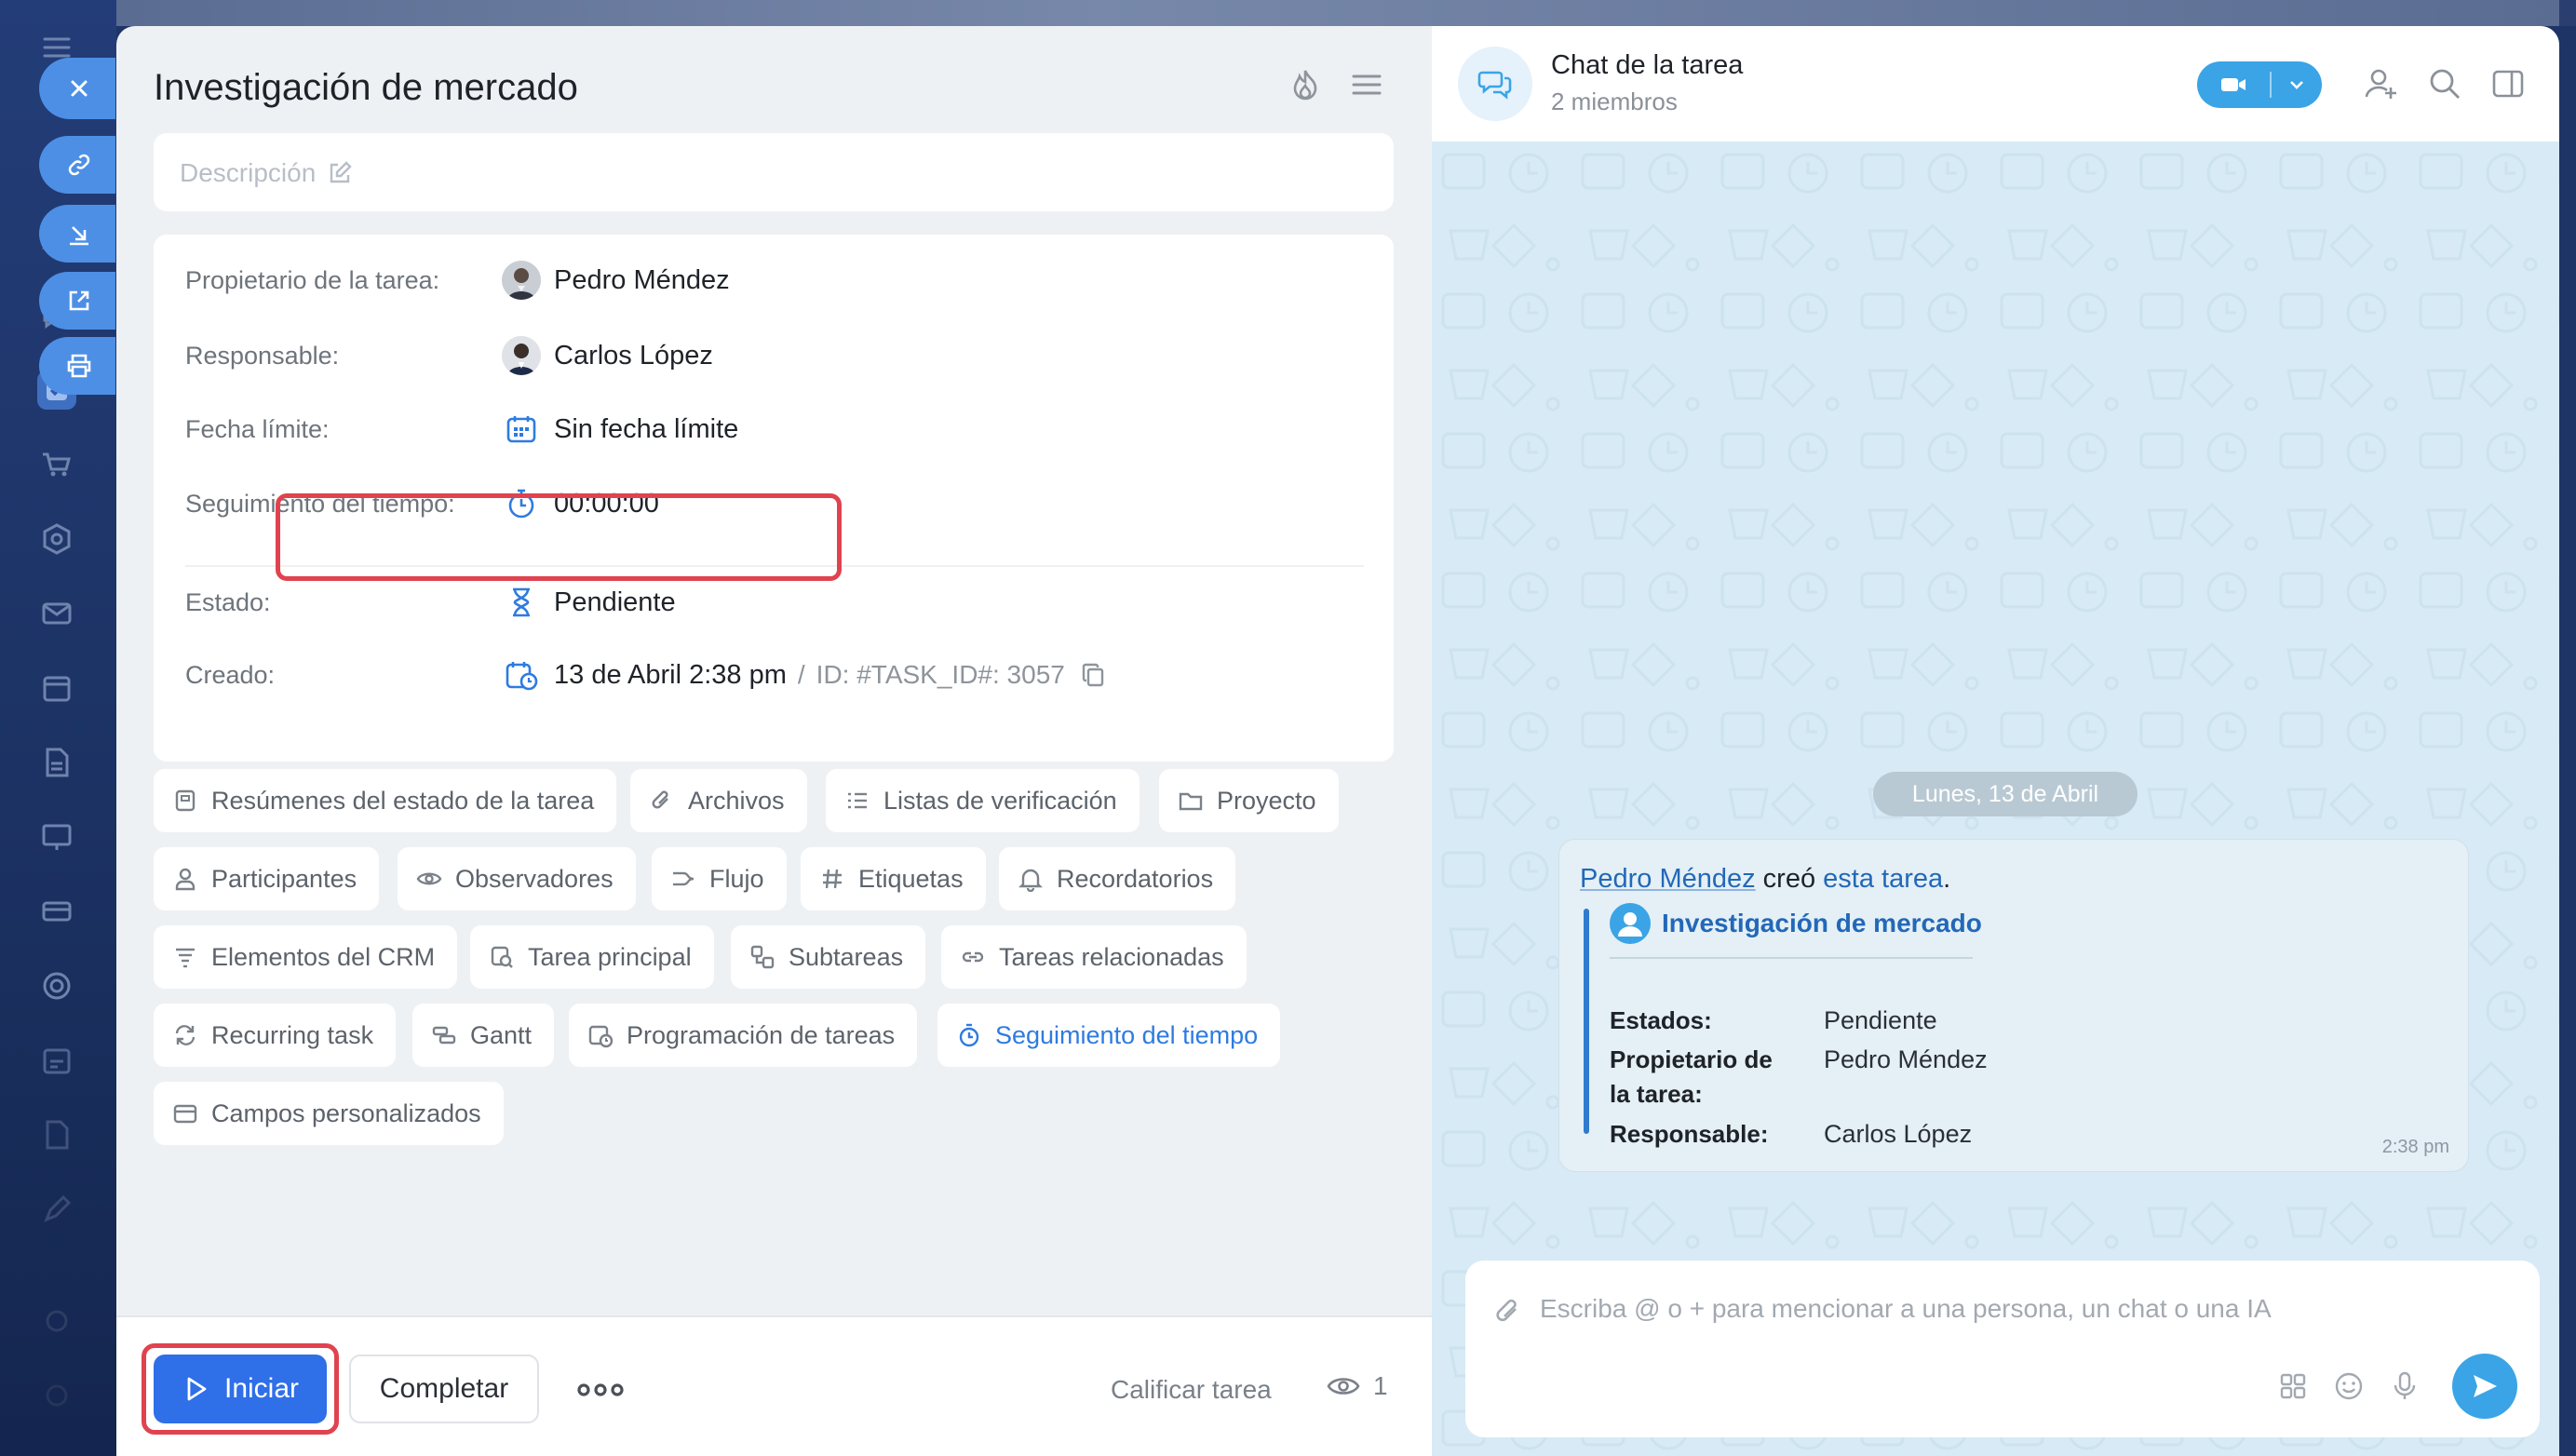  I want to click on views-counter: 1, so click(1357, 1386).